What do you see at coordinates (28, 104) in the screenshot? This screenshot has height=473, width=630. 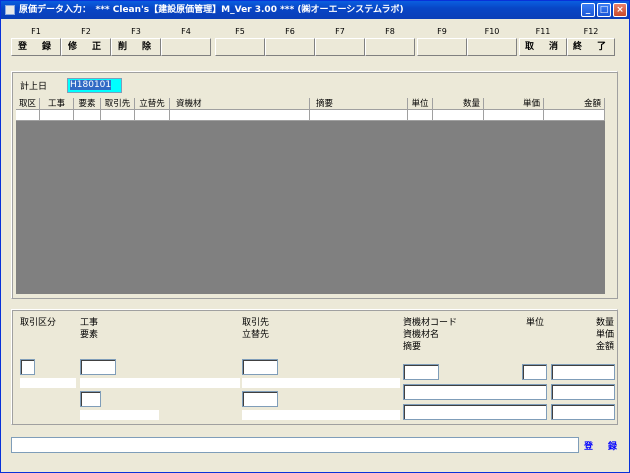 I see `column-header: 取区` at bounding box center [28, 104].